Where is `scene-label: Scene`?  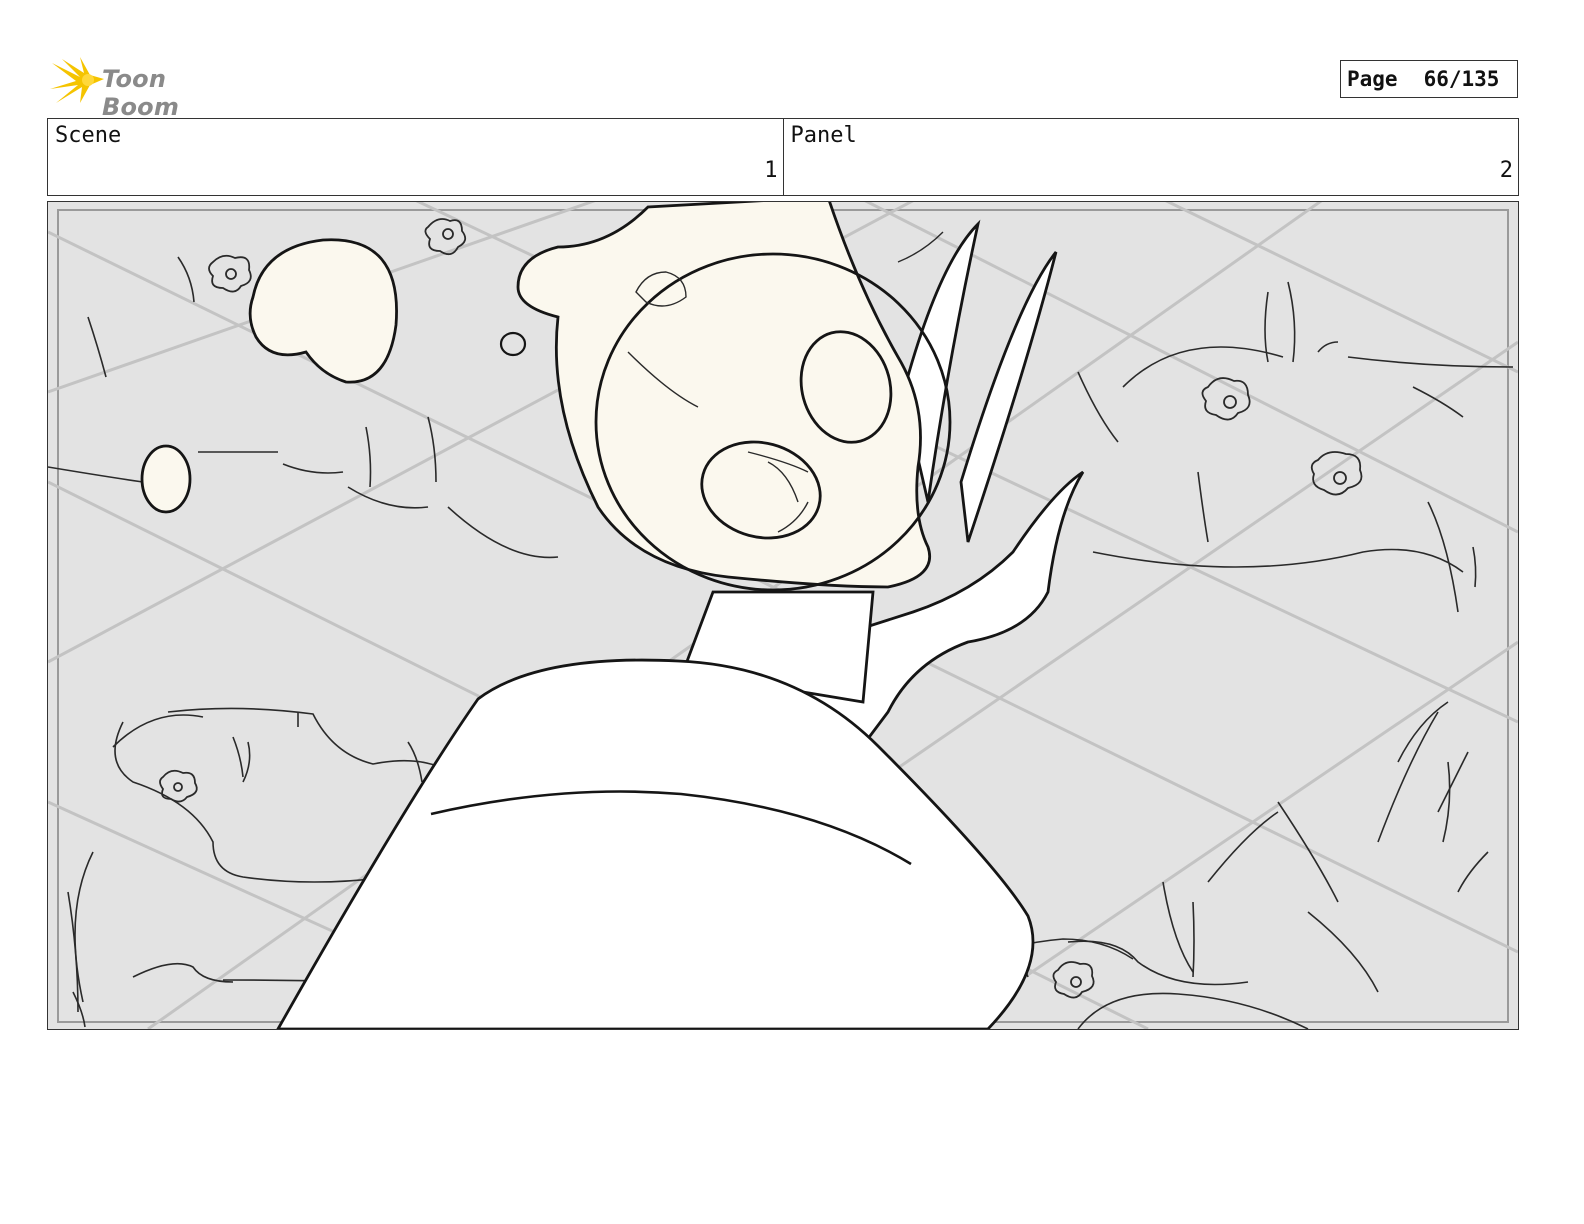 scene-label: Scene is located at coordinates (88, 135).